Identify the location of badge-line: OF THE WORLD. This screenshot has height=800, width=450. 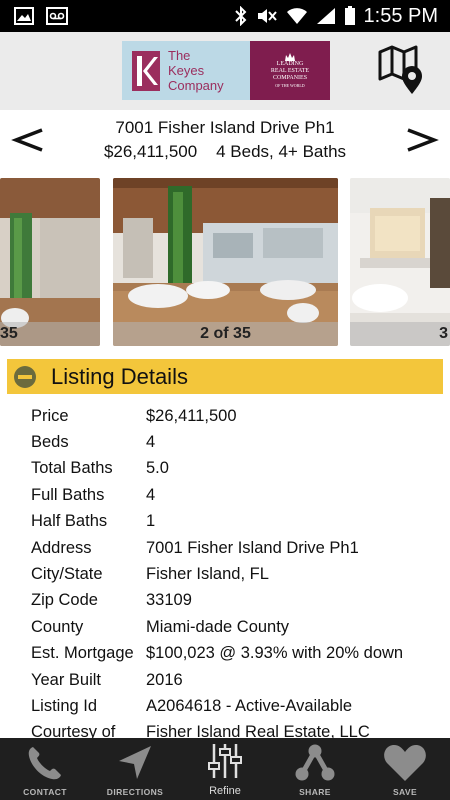
(290, 85).